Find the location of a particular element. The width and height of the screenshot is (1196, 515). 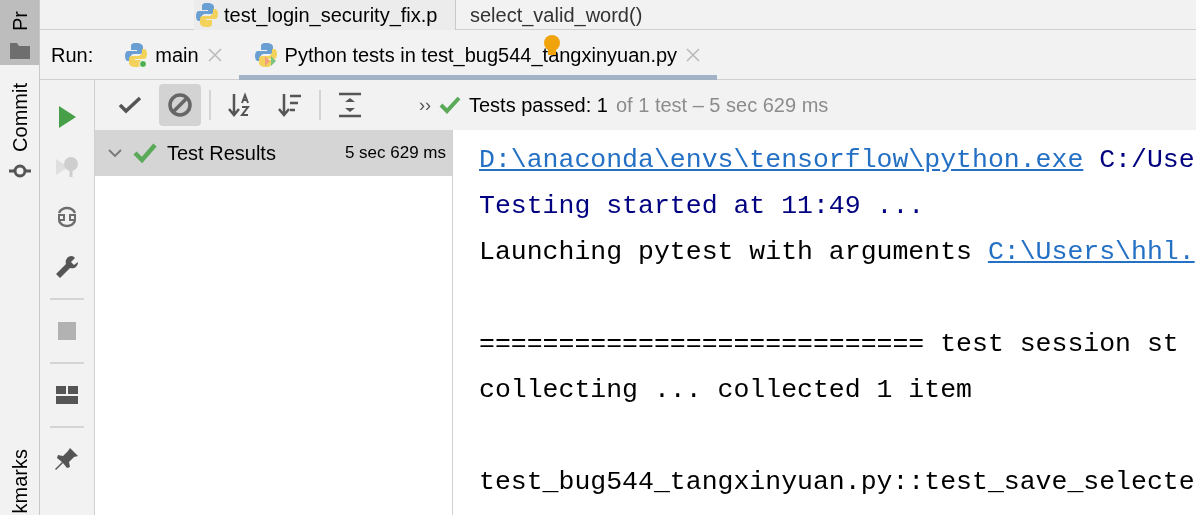

tool-window-tab: kmarks is located at coordinates (19, 479).